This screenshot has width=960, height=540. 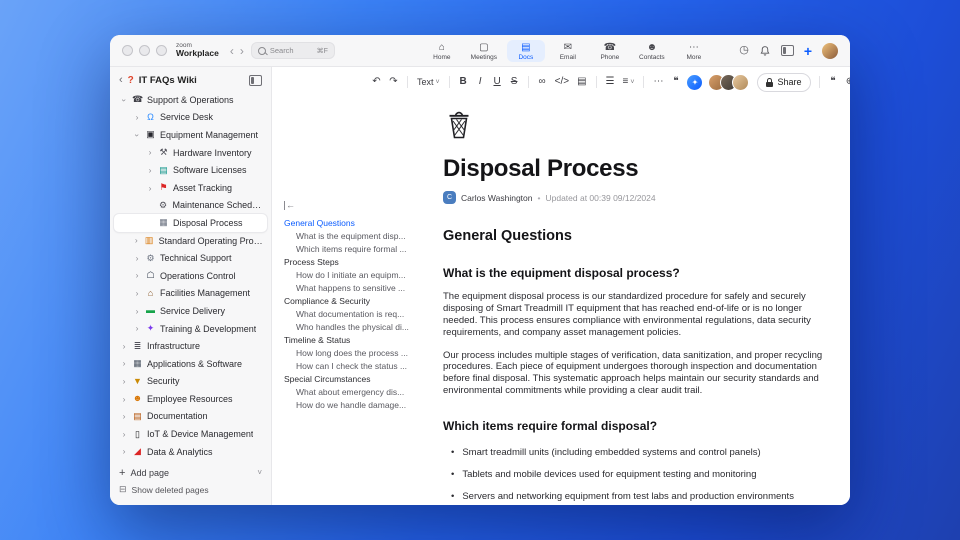 What do you see at coordinates (442, 51) in the screenshot?
I see `tab-home: ⌂ Home` at bounding box center [442, 51].